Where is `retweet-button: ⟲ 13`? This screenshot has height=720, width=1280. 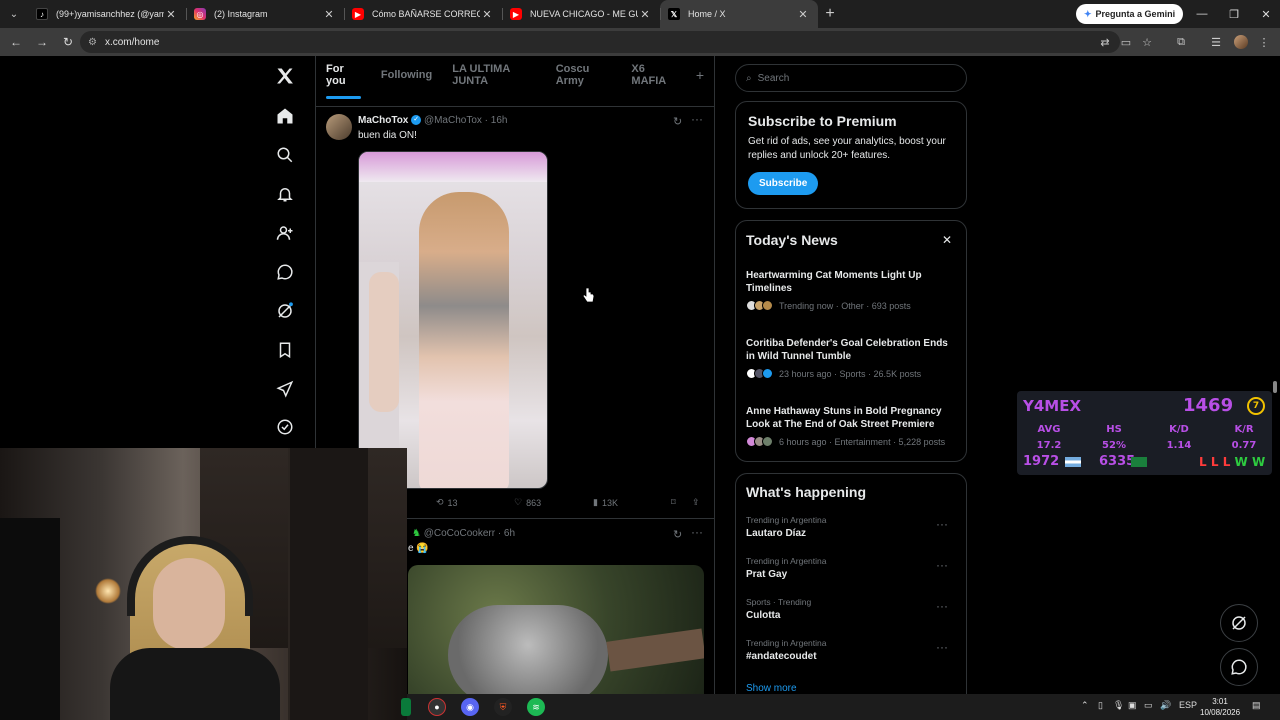 retweet-button: ⟲ 13 is located at coordinates (447, 502).